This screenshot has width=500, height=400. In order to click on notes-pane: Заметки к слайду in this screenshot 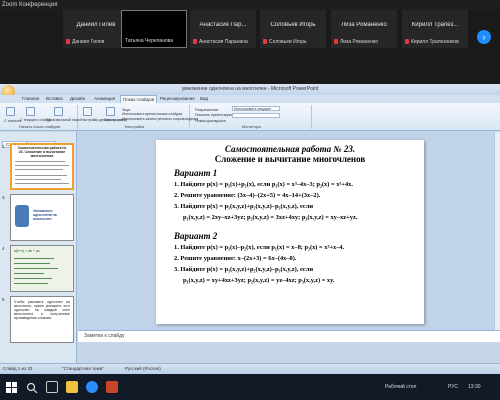, I will do `click(289, 336)`.